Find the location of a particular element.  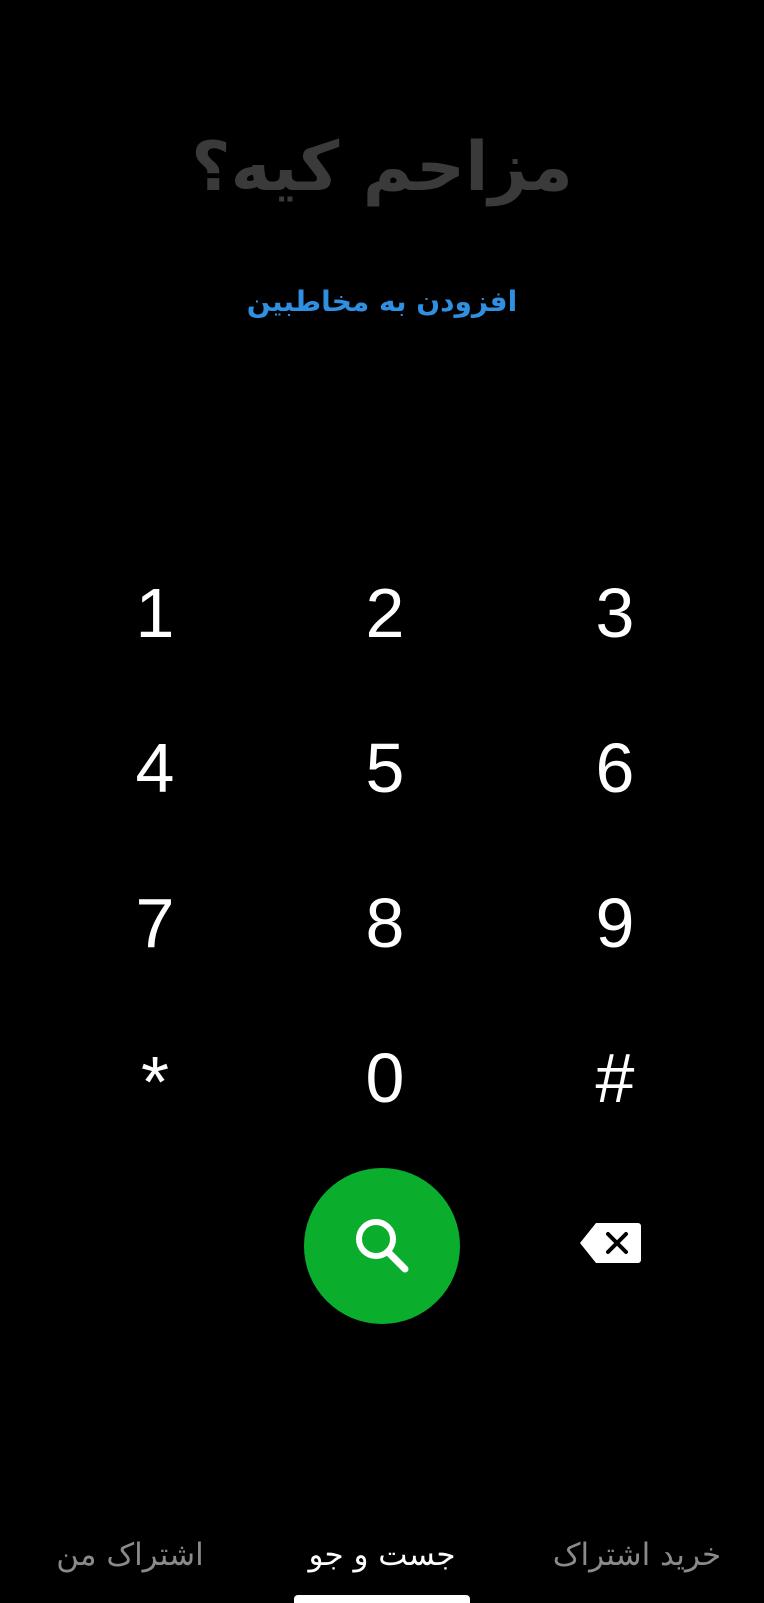

key-9: 9 is located at coordinates (615, 922).